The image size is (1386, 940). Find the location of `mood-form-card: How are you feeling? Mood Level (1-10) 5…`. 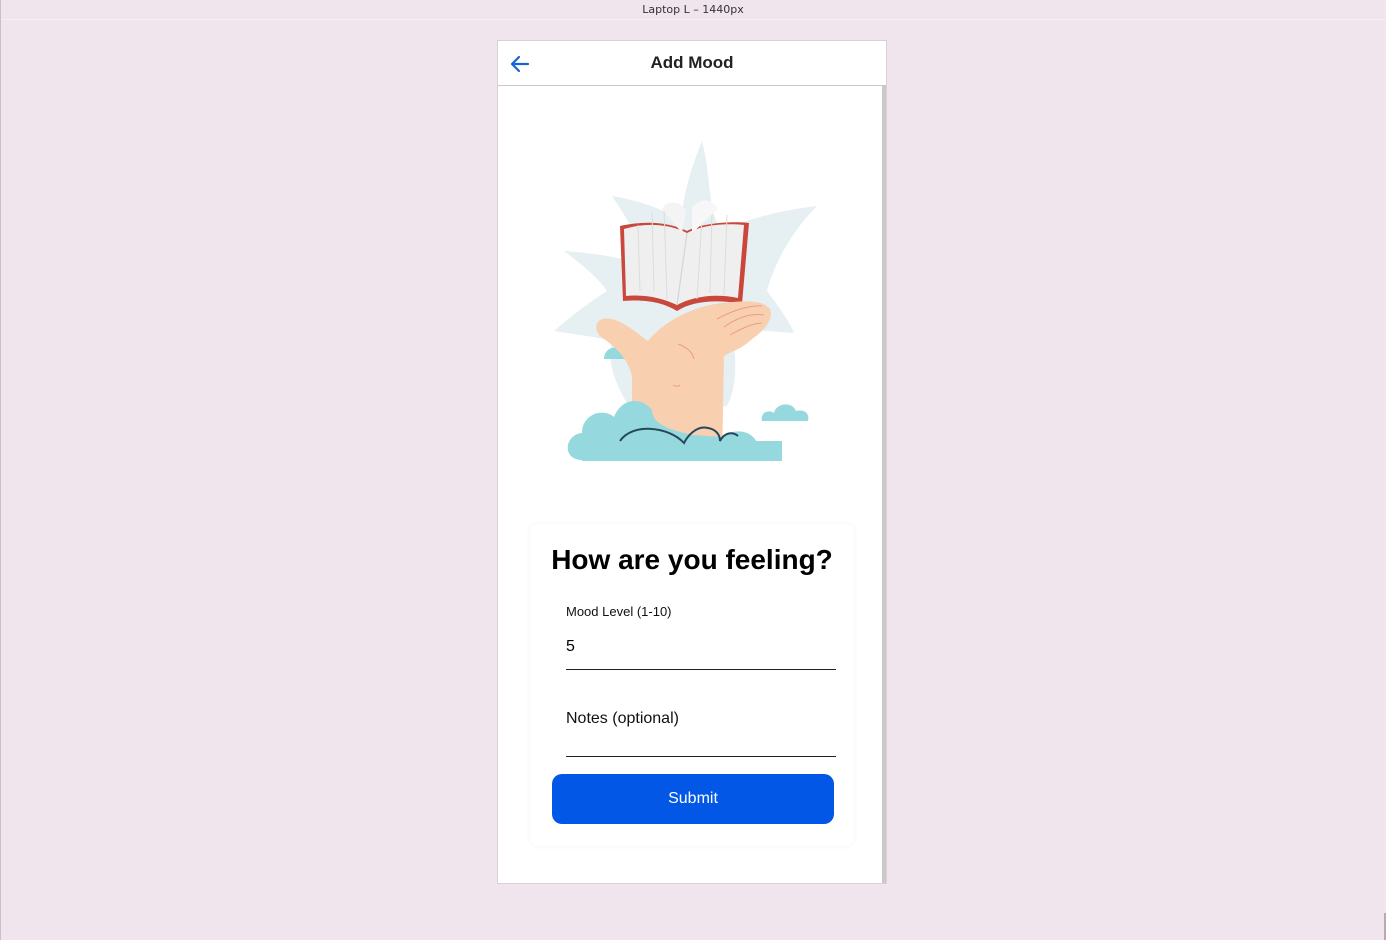

mood-form-card: How are you feeling? Mood Level (1-10) 5… is located at coordinates (692, 685).